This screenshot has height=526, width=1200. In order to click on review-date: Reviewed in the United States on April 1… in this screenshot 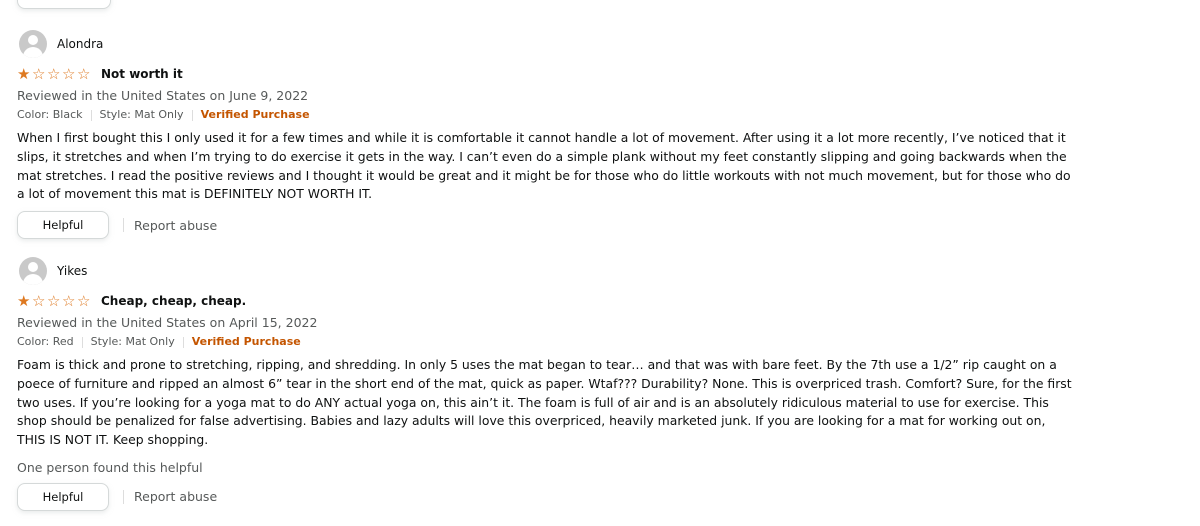, I will do `click(167, 322)`.